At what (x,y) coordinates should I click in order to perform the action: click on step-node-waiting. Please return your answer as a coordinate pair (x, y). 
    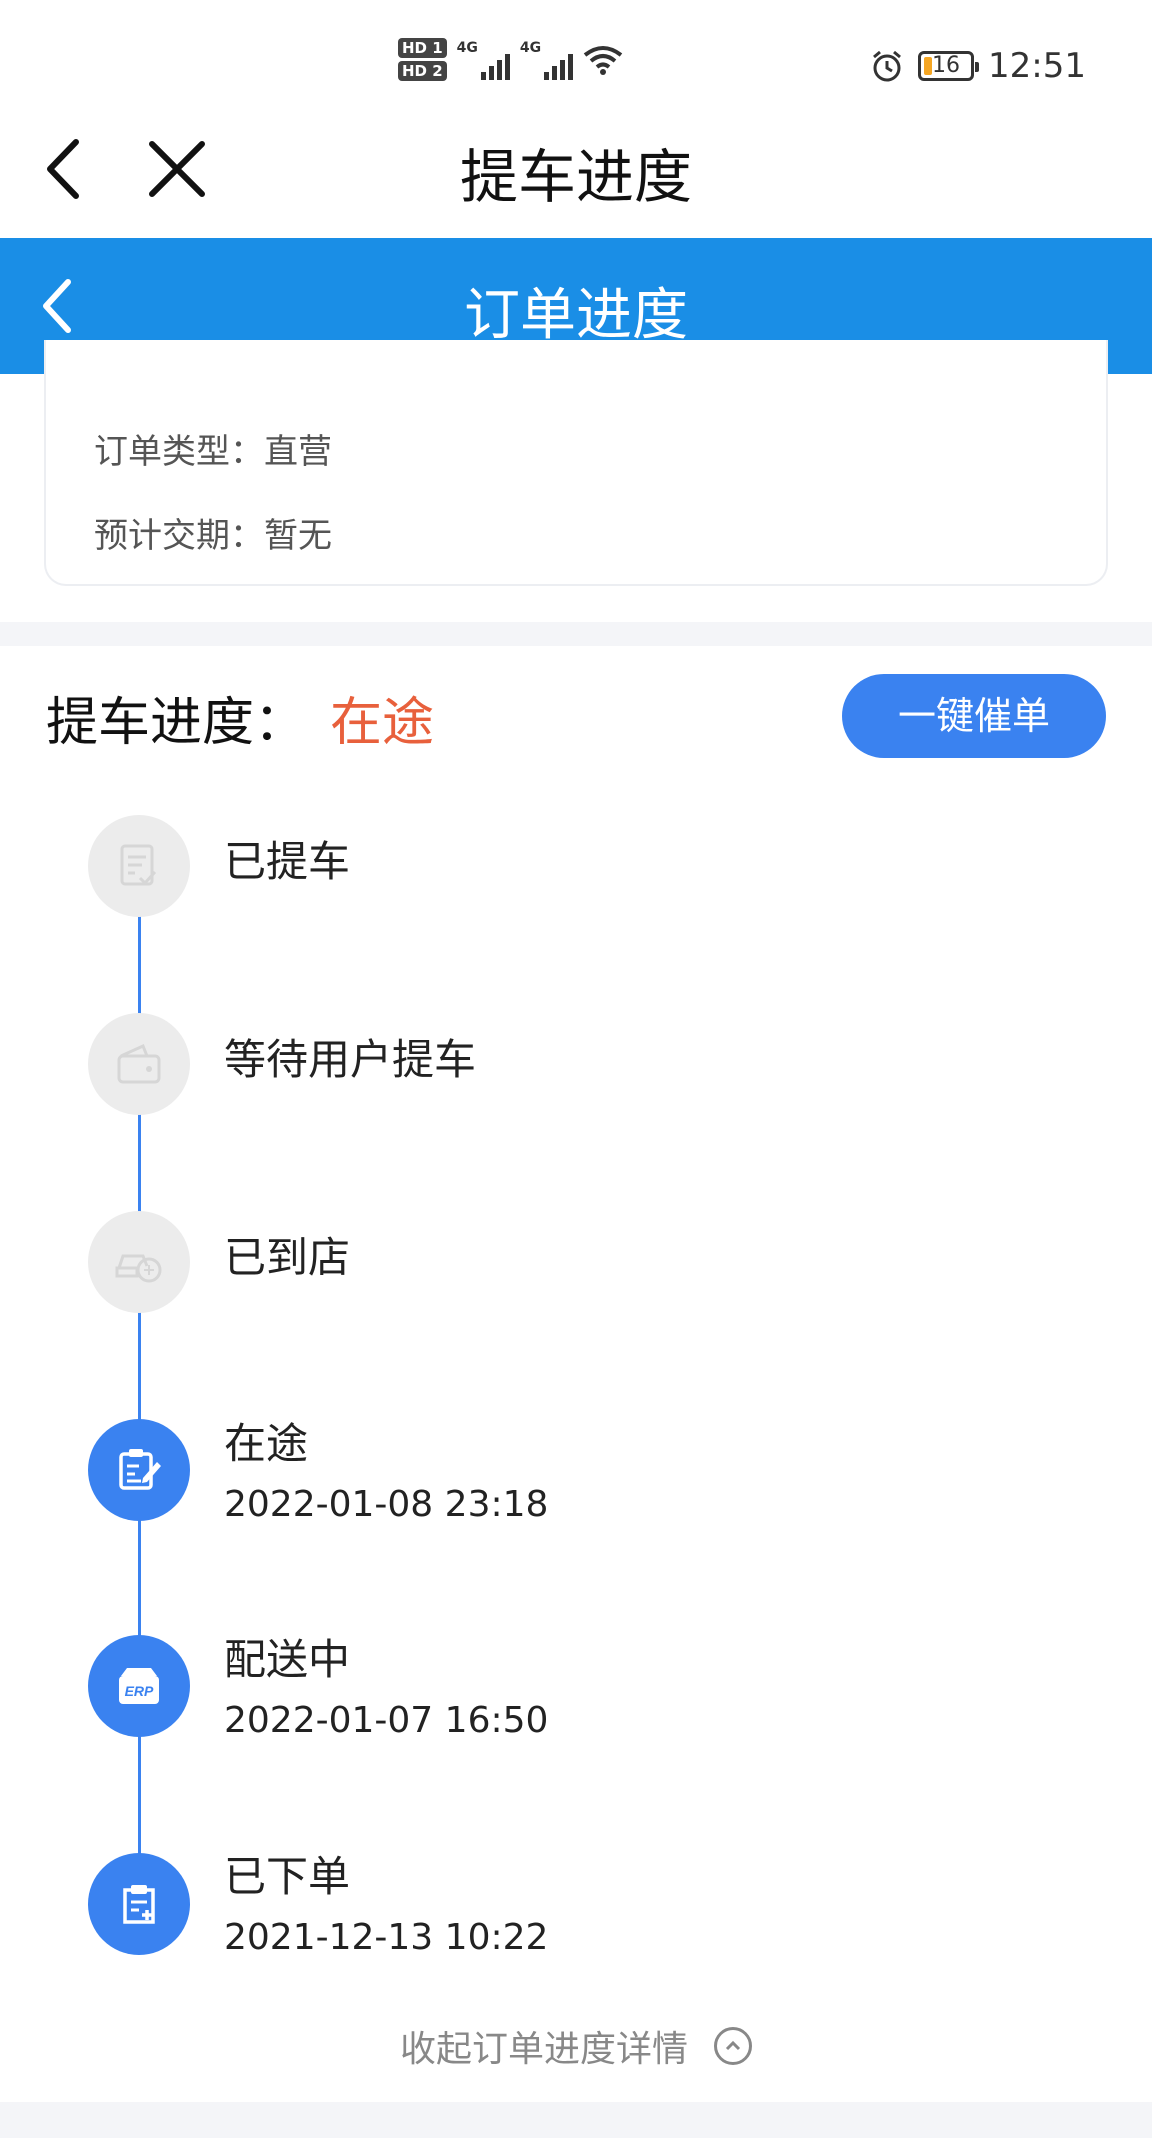
    Looking at the image, I should click on (139, 1064).